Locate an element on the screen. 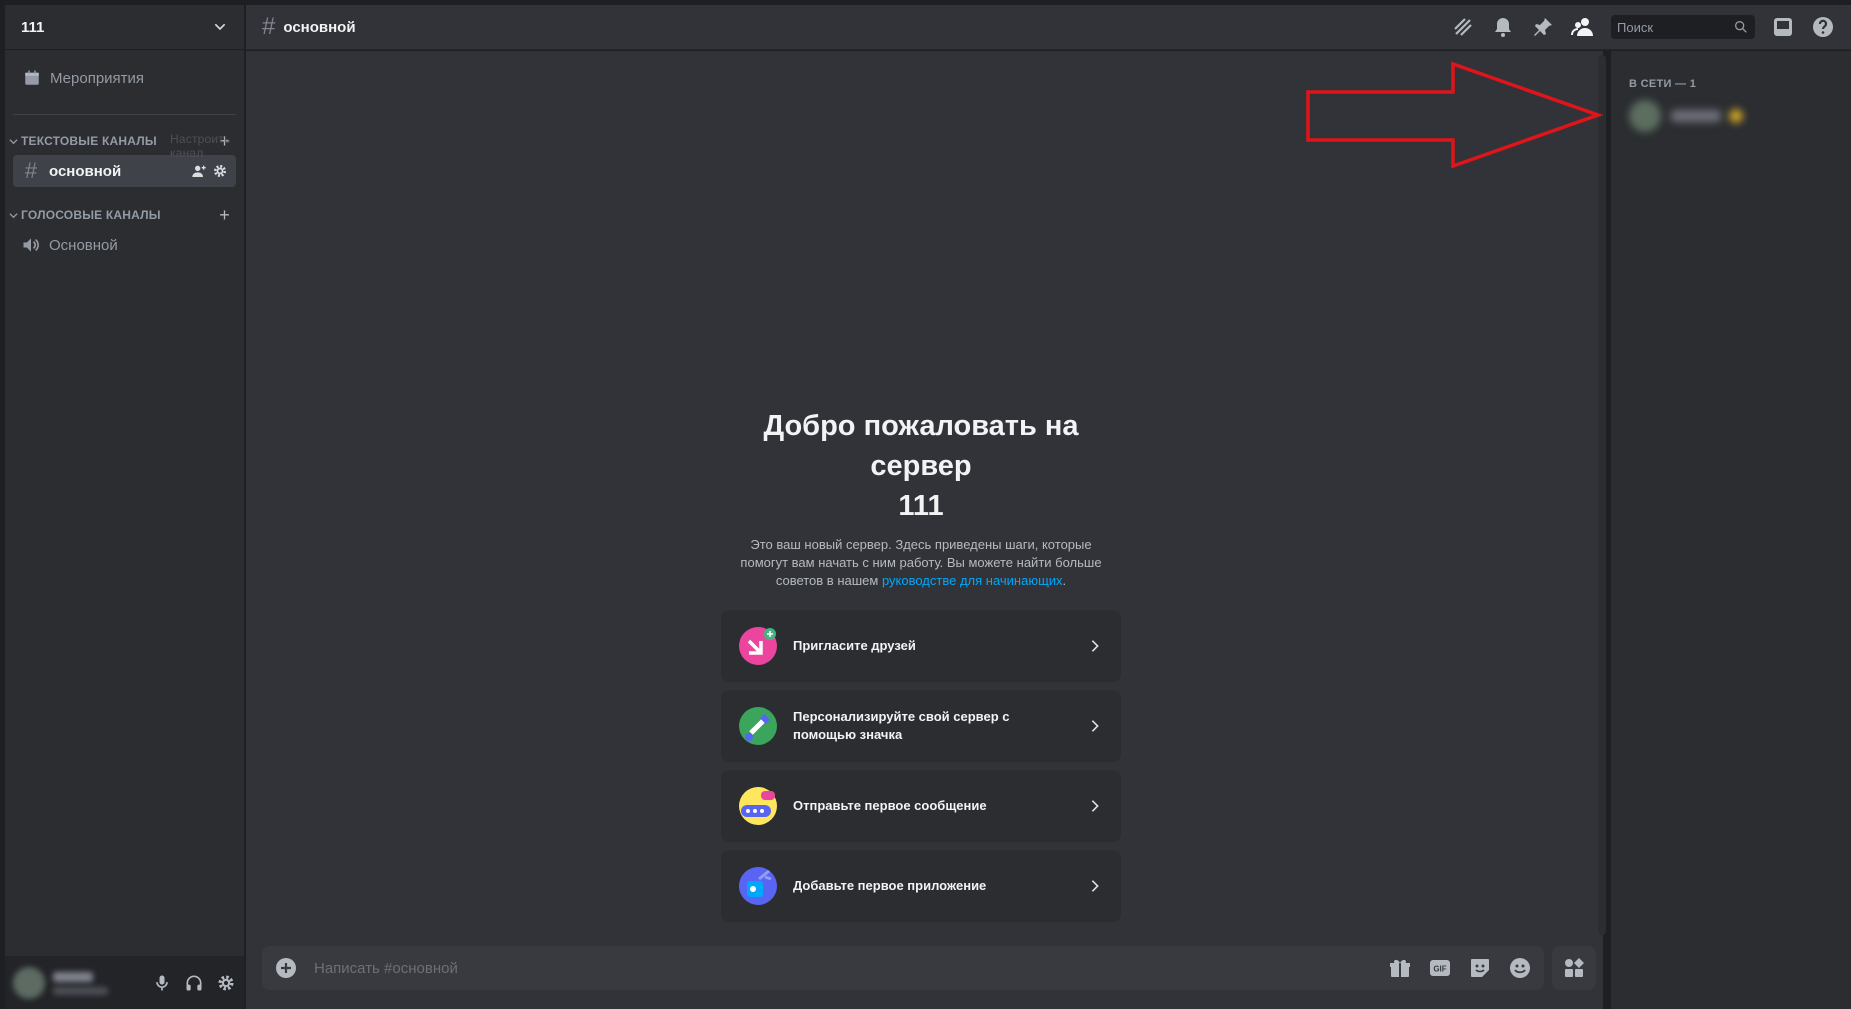 This screenshot has width=1851, height=1009. welcome-title-line: сервер is located at coordinates (921, 466).